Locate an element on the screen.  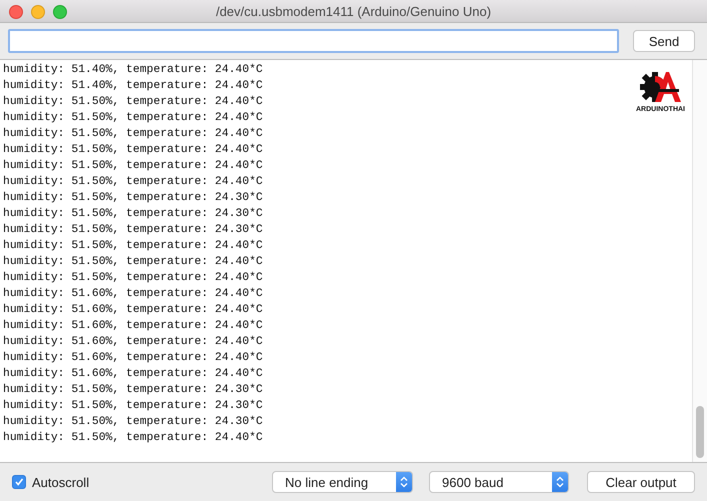
send-button: Send is located at coordinates (664, 41).